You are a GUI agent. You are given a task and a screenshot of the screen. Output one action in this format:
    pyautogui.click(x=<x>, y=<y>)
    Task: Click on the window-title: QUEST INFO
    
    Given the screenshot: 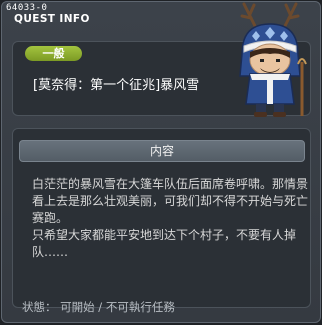 What is the action you would take?
    pyautogui.click(x=52, y=19)
    